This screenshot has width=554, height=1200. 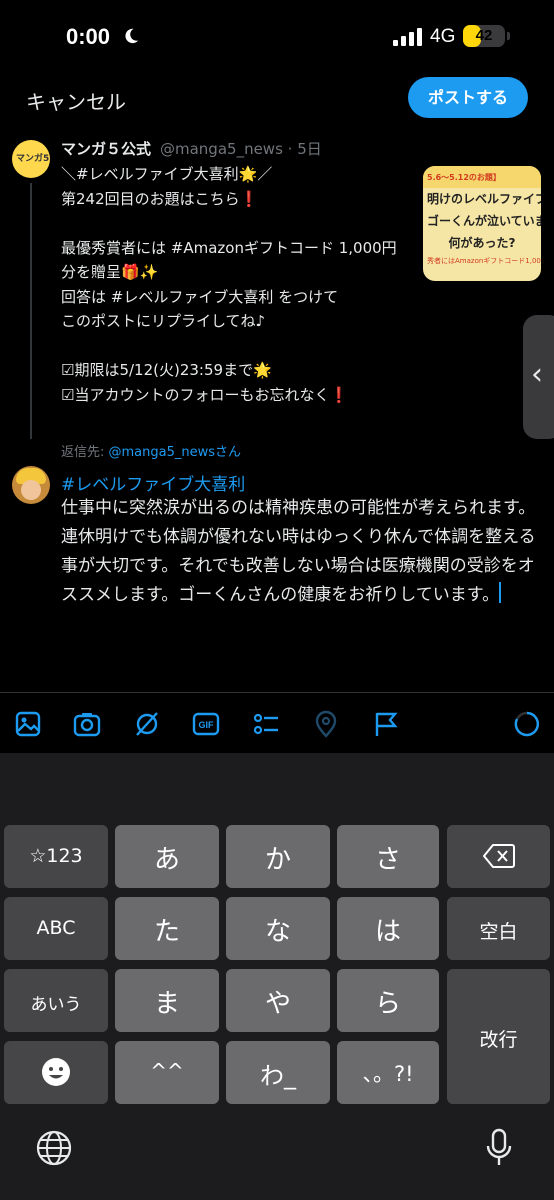 I want to click on key-label: な, so click(x=277, y=932).